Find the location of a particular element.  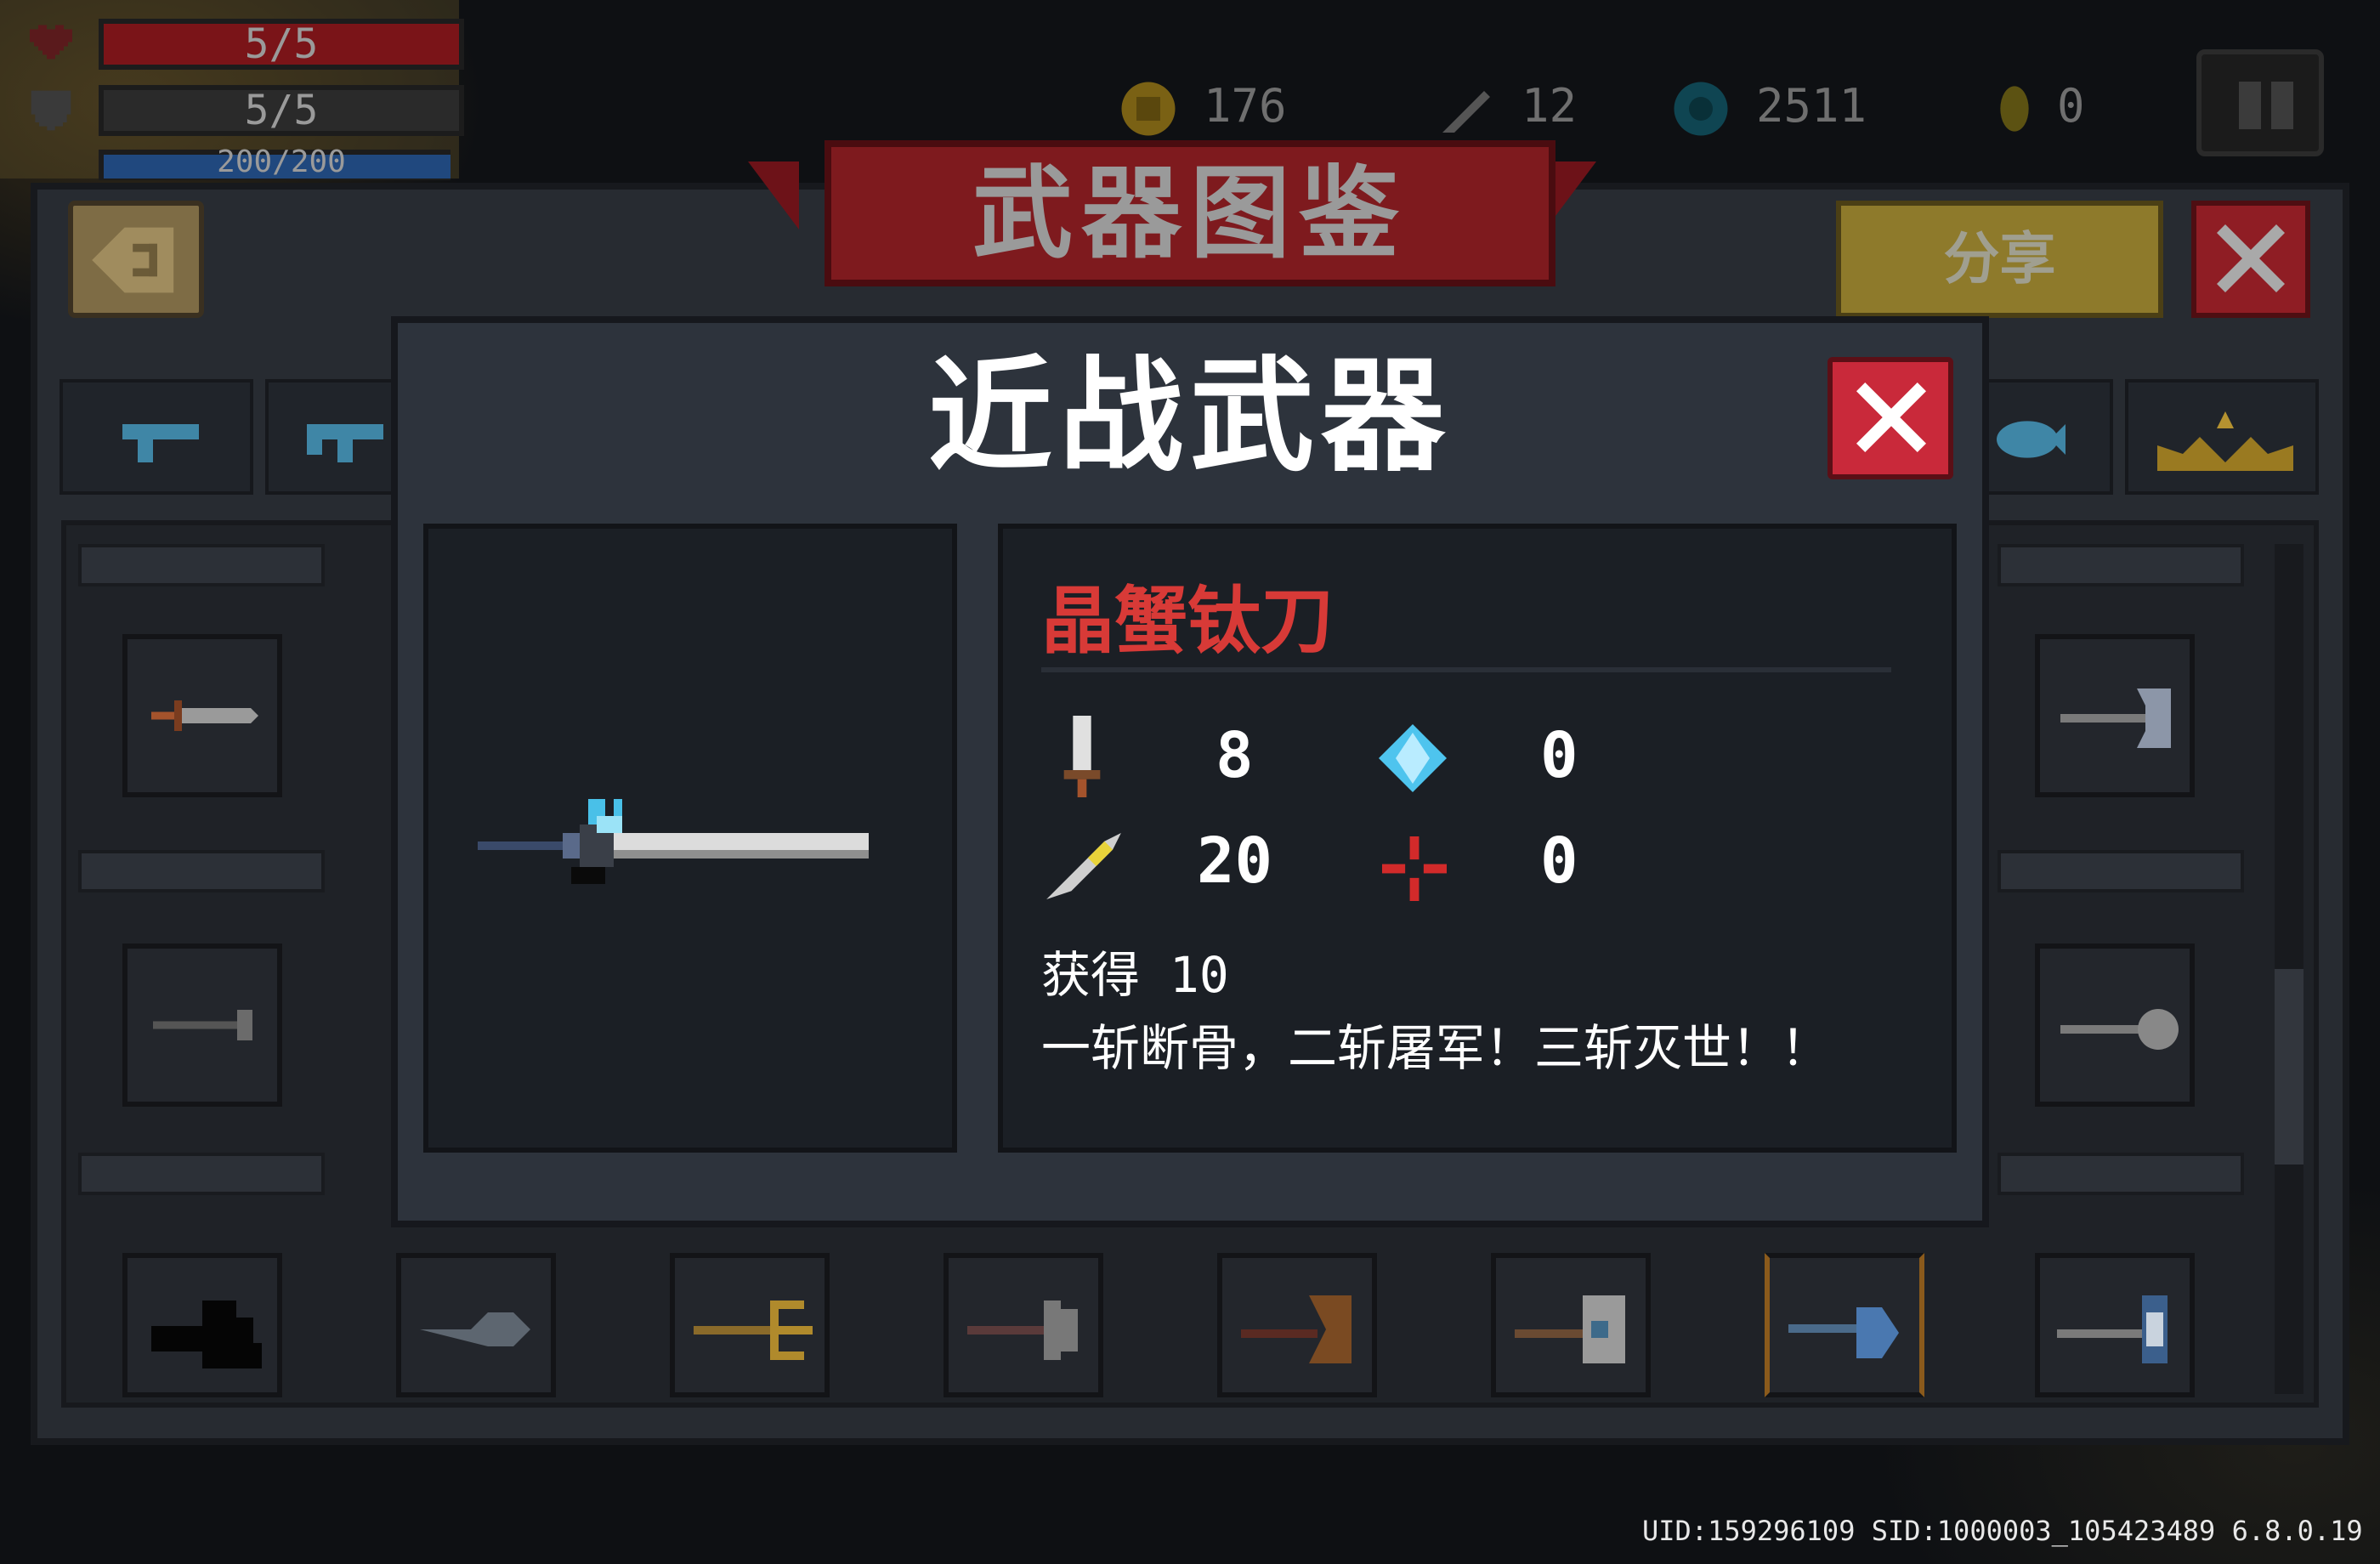

crystal-crab-blade-icon is located at coordinates (673, 841).